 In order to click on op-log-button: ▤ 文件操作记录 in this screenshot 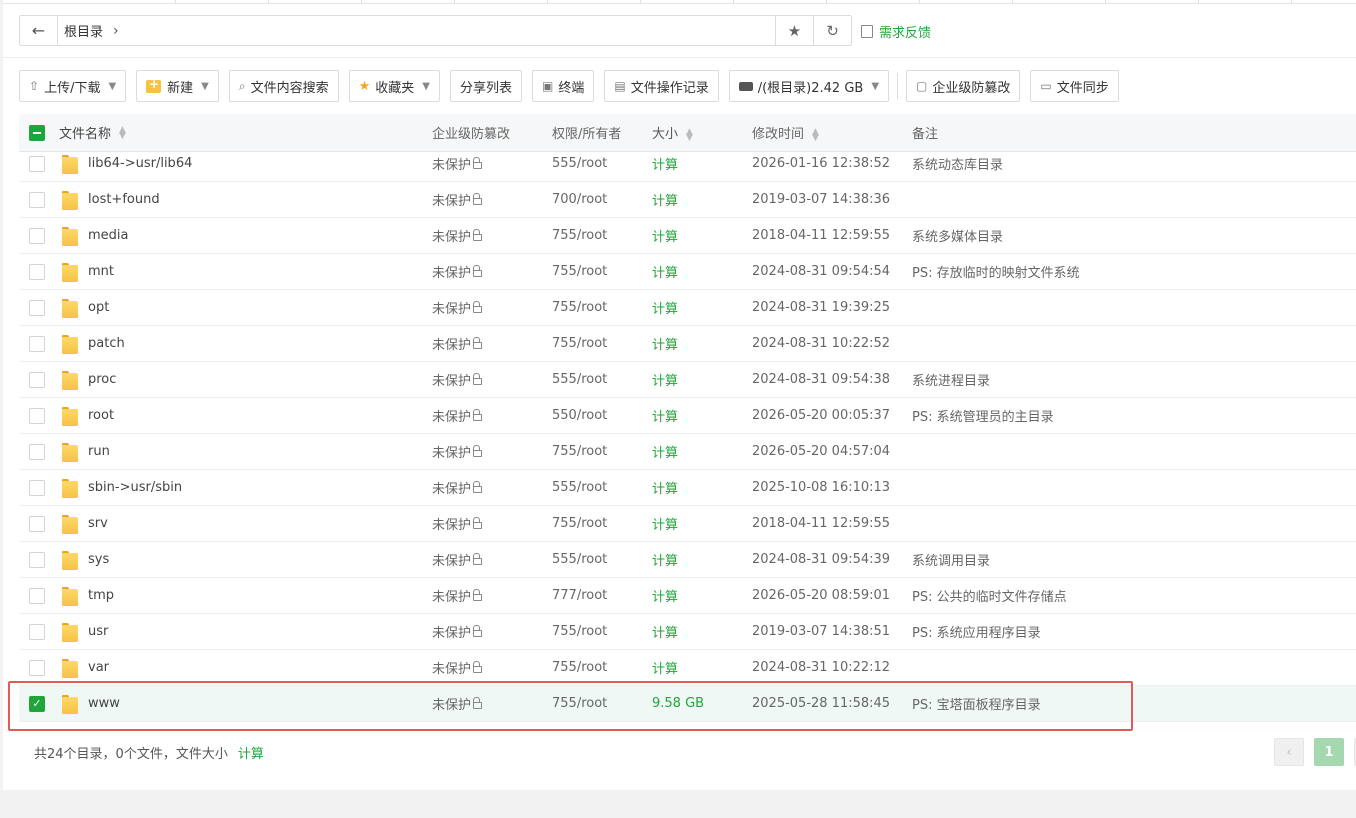, I will do `click(661, 86)`.